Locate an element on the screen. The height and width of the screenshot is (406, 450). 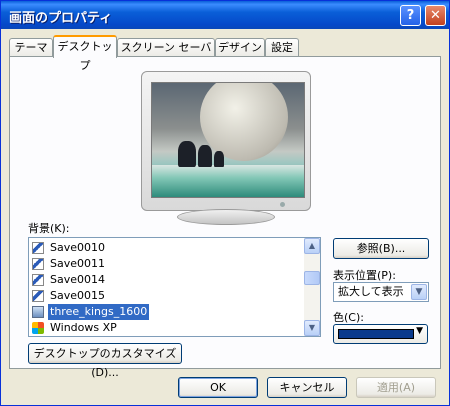
monitor-preview is located at coordinates (226, 148).